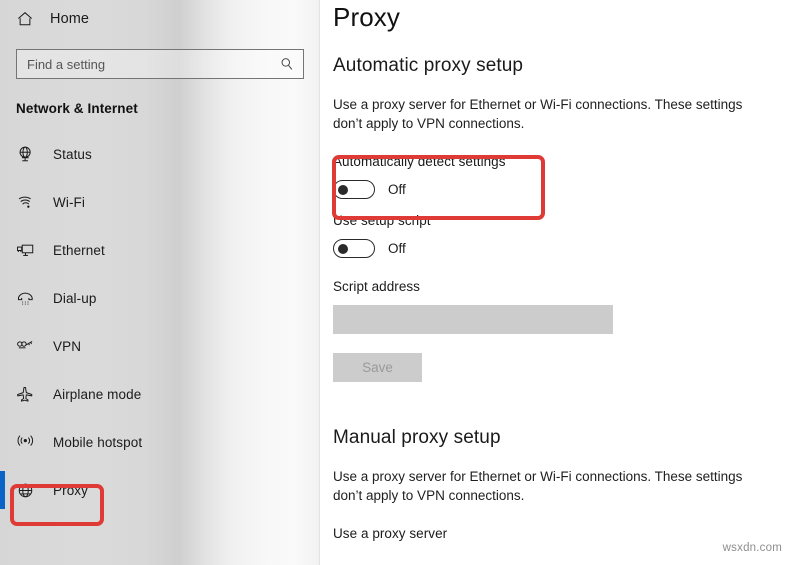 The width and height of the screenshot is (793, 565). Describe the element at coordinates (69, 202) in the screenshot. I see `sidebar-item-label: Wi-Fi` at that location.